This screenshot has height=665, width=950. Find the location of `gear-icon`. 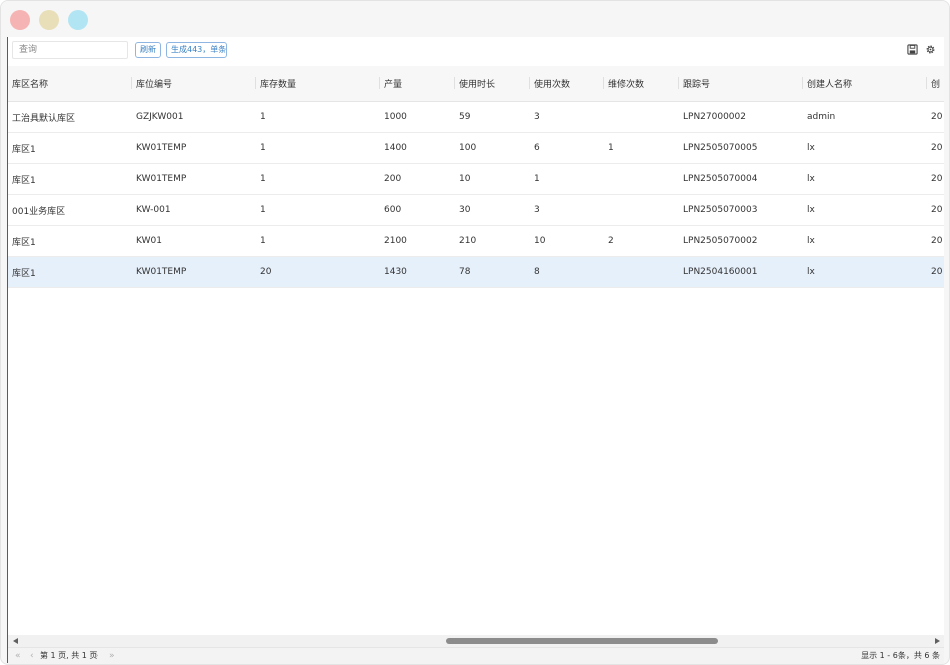

gear-icon is located at coordinates (930, 49).